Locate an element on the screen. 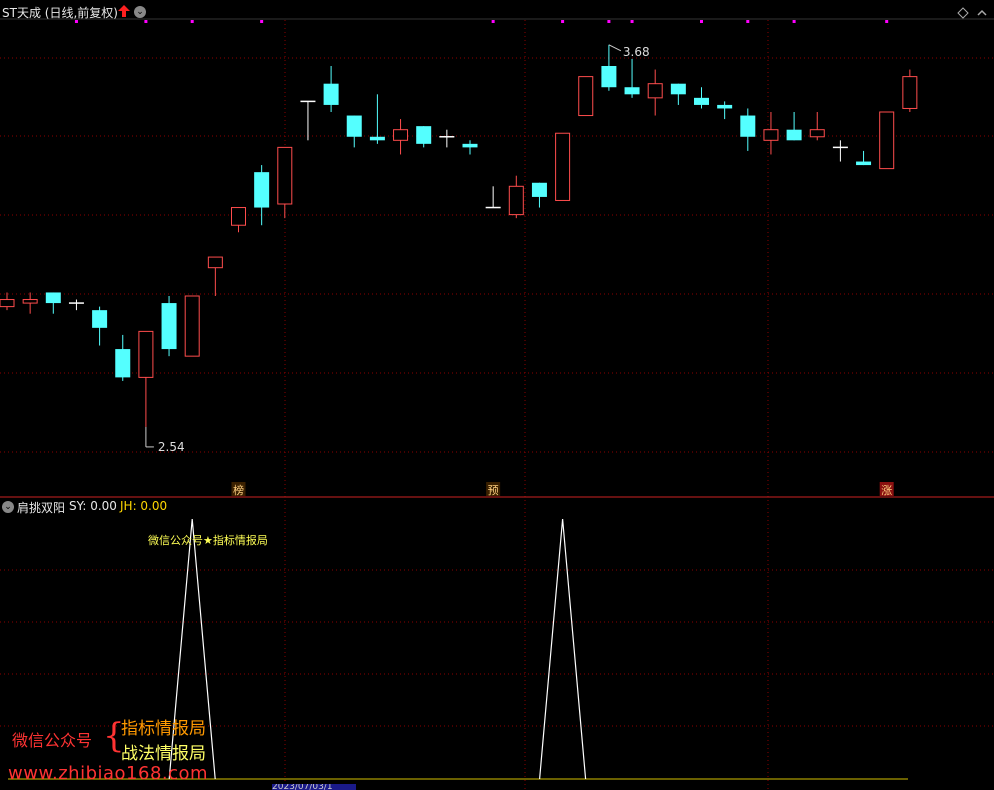  event-badge: 涨 is located at coordinates (886, 489).